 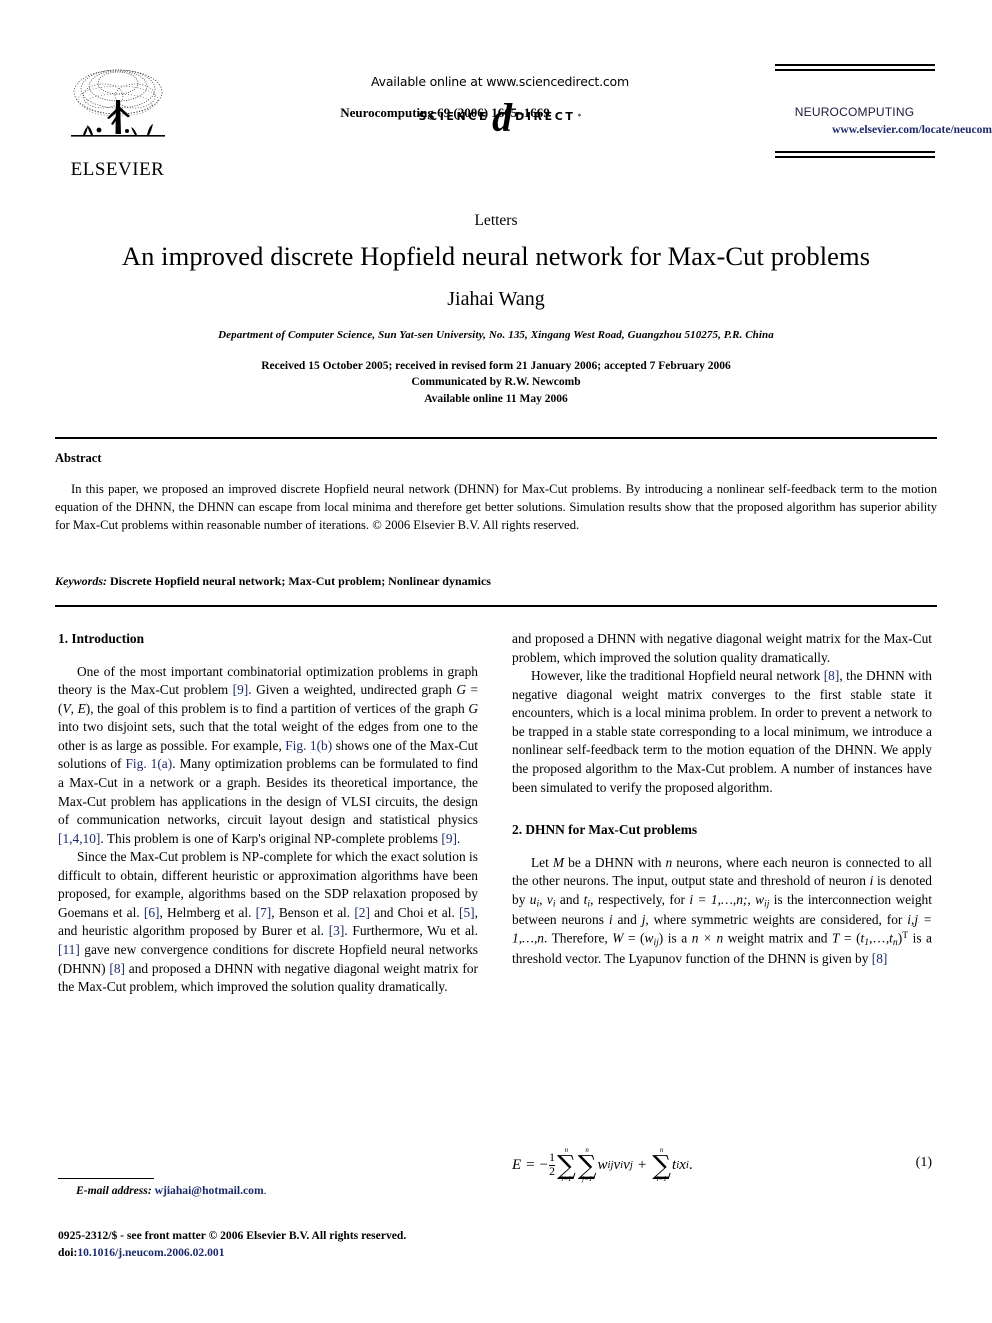 What do you see at coordinates (268, 1190) in the screenshot?
I see `footnote-email: E-mail address: wjiahai@hotmail.com.` at bounding box center [268, 1190].